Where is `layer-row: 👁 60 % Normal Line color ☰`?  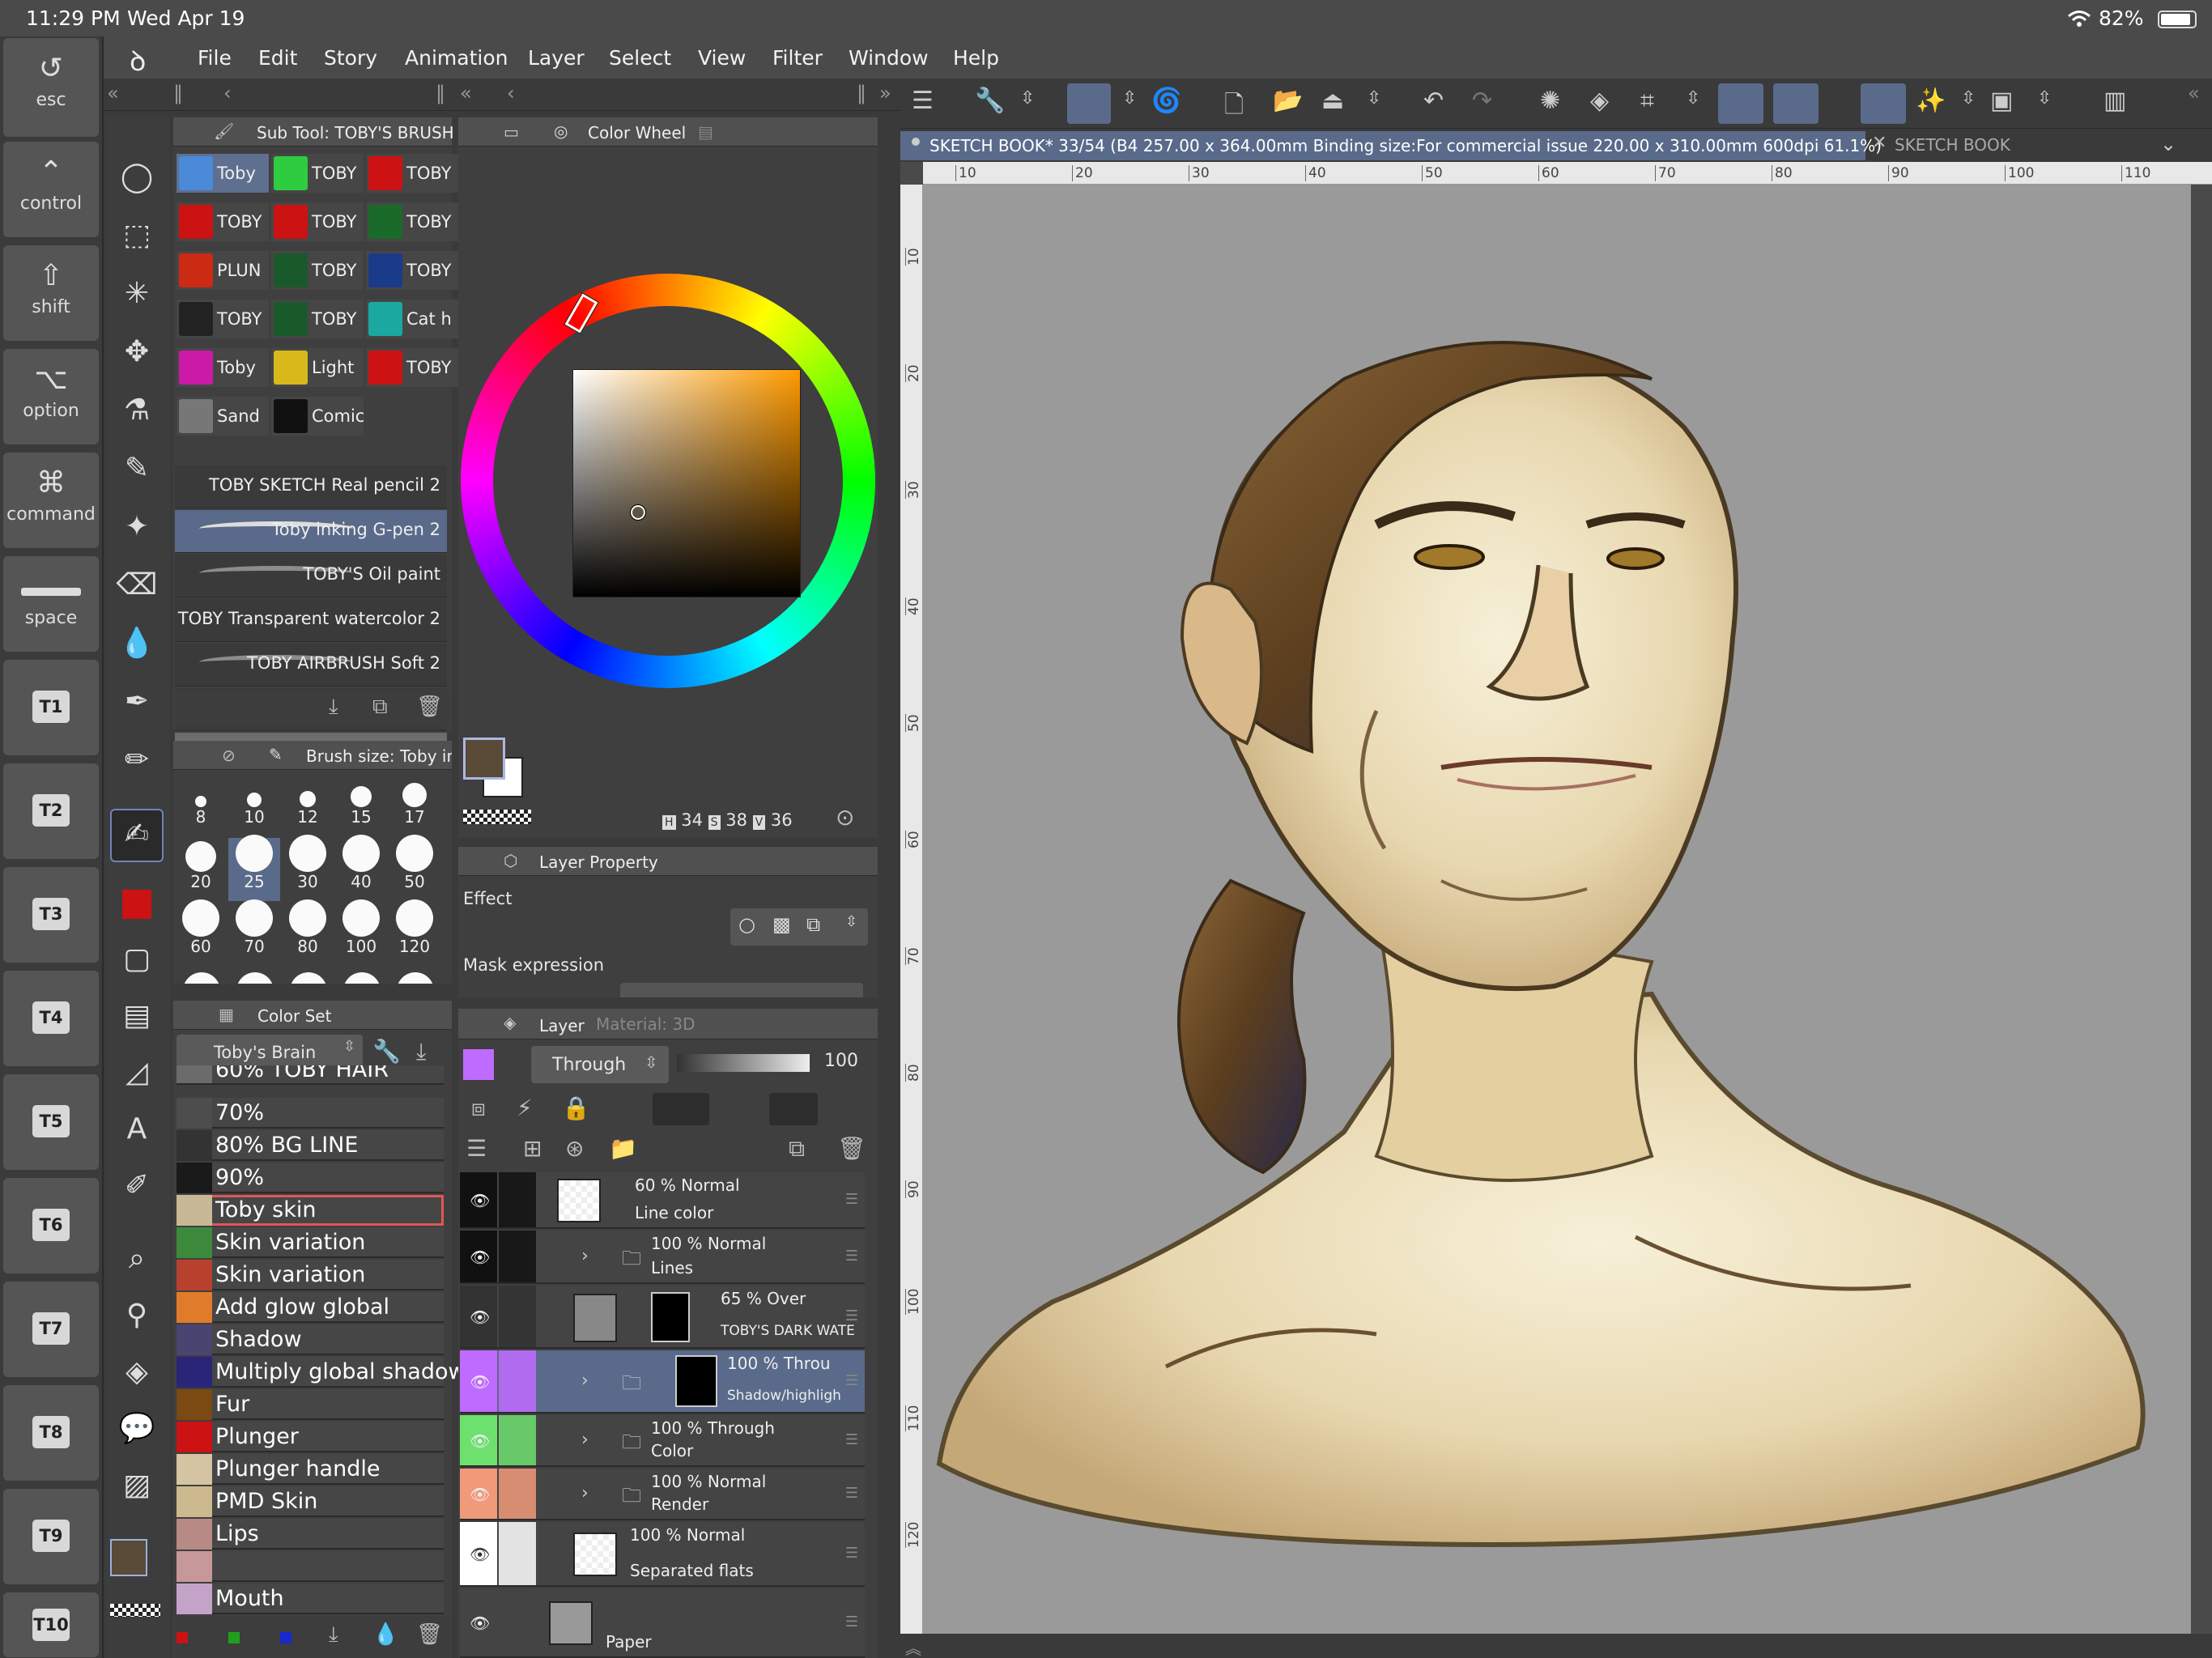 layer-row: 👁 60 % Normal Line color ☰ is located at coordinates (662, 1200).